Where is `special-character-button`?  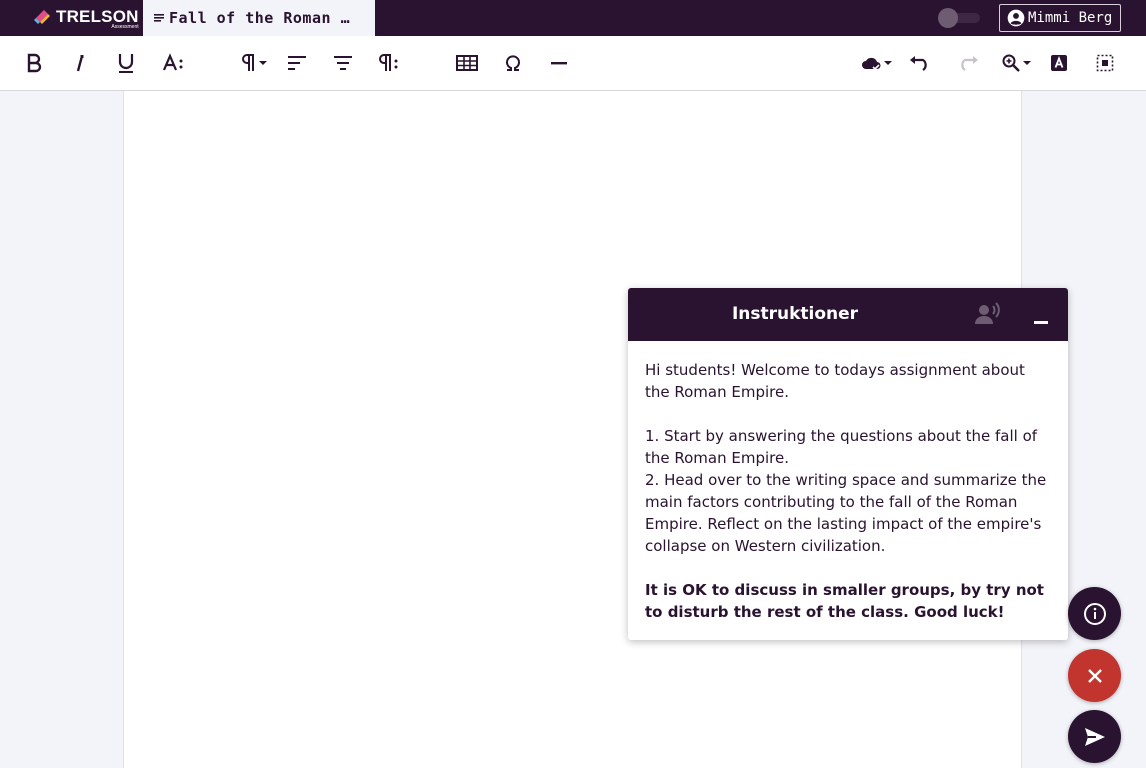 special-character-button is located at coordinates (513, 63).